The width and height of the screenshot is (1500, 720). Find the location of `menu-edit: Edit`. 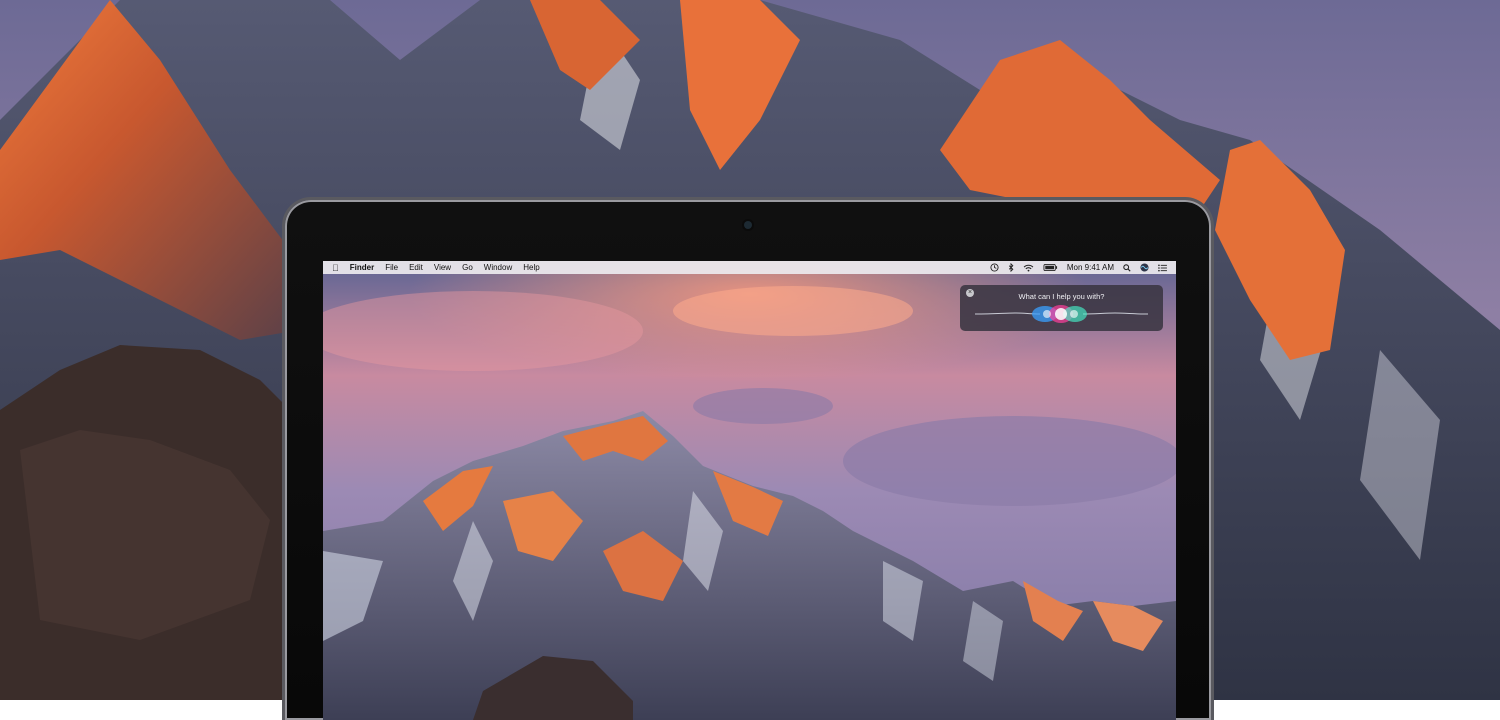

menu-edit: Edit is located at coordinates (416, 267).